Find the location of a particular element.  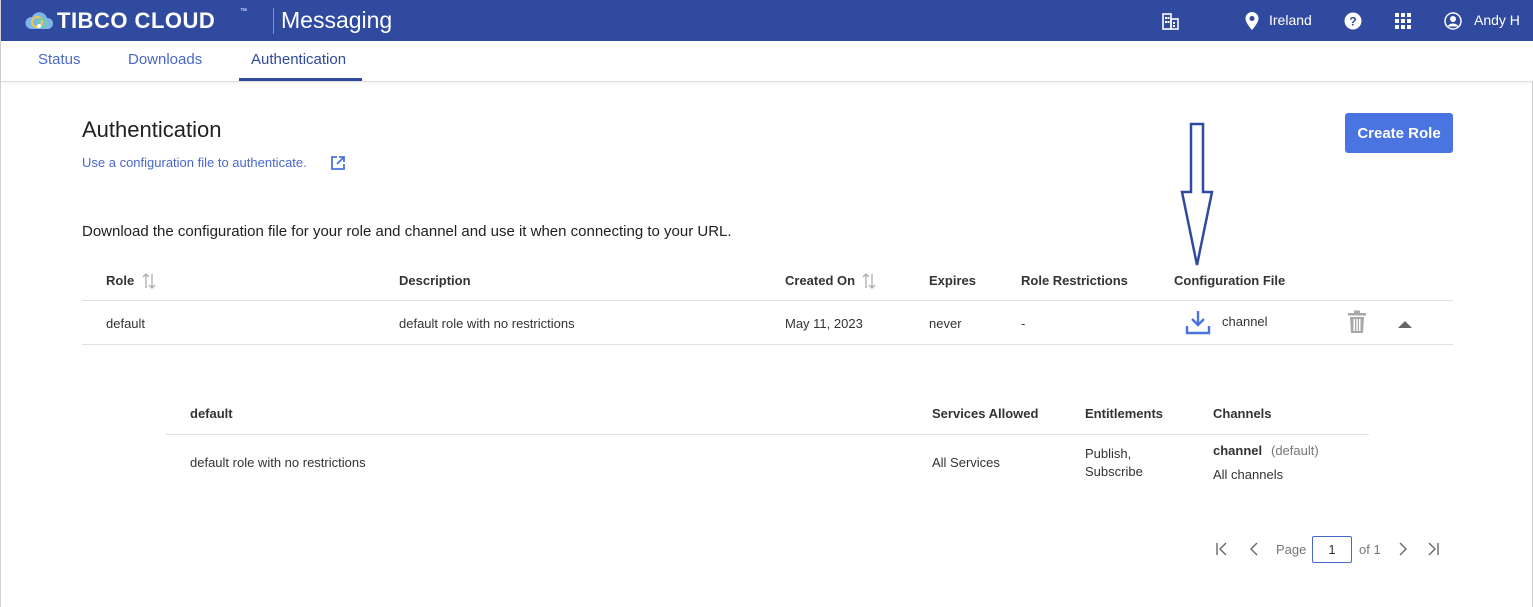

column-header-created-on: Created On is located at coordinates (820, 280).